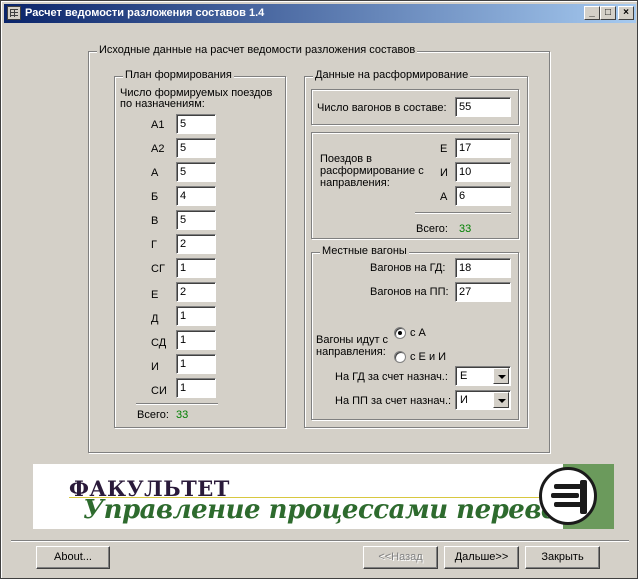  What do you see at coordinates (483, 107) in the screenshot?
I see `wagons-input: 55` at bounding box center [483, 107].